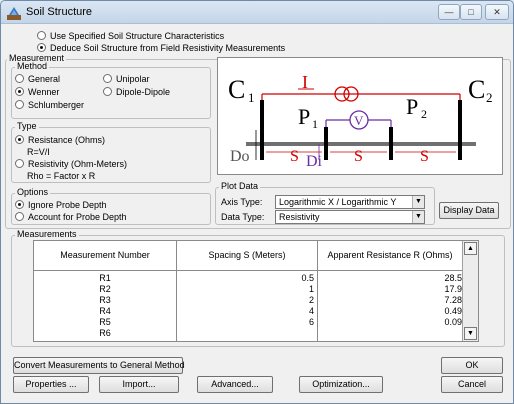 The image size is (514, 404). I want to click on probe-c1, so click(262, 130).